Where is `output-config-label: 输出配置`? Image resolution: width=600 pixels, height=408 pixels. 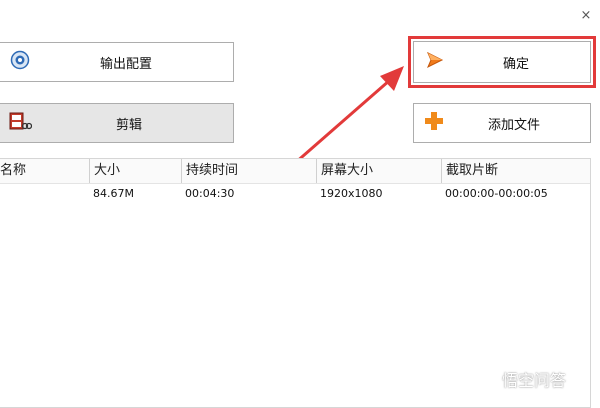 output-config-label: 输出配置 is located at coordinates (126, 64).